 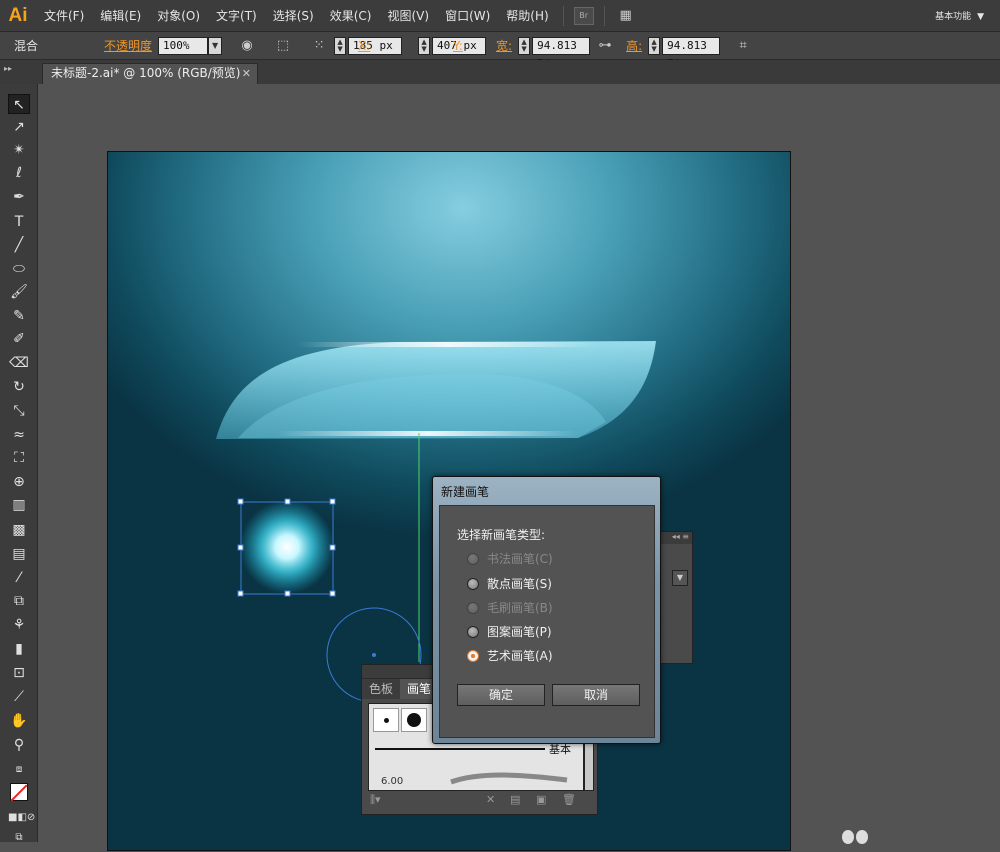 What do you see at coordinates (19, 530) in the screenshot?
I see `mesh-tool-icon: ▩` at bounding box center [19, 530].